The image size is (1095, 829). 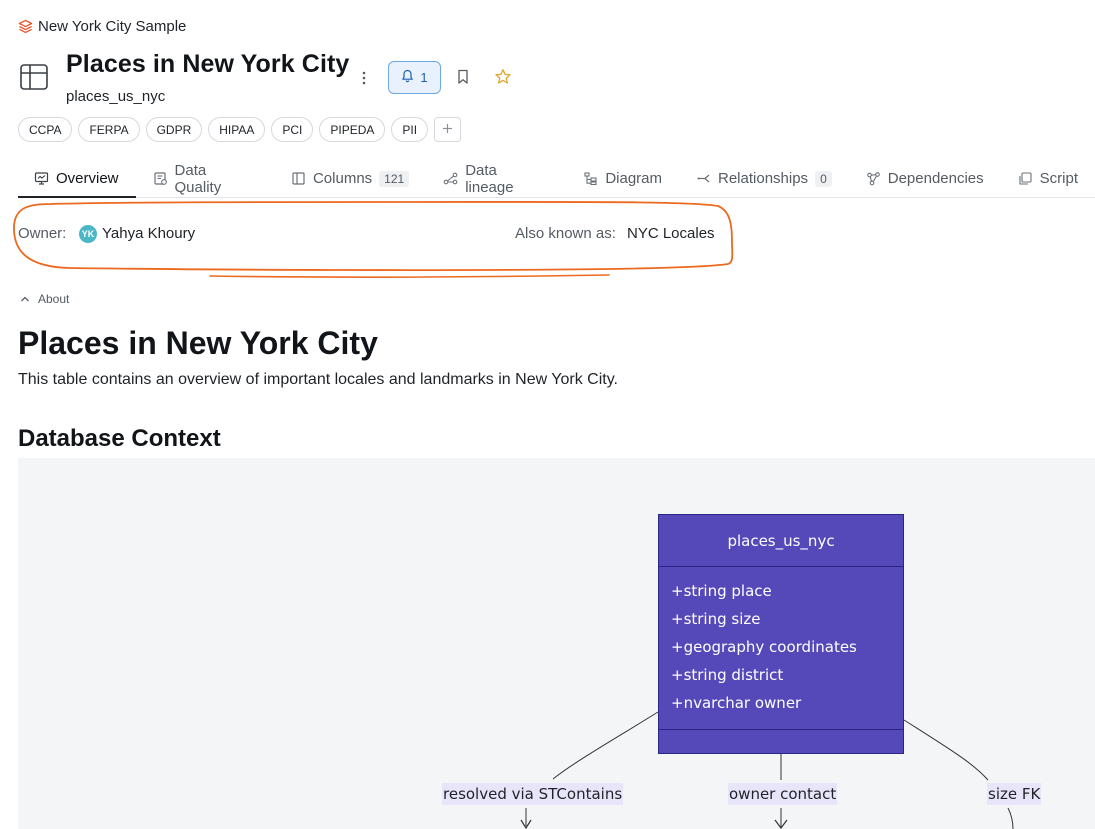 I want to click on more-options-icon, so click(x=364, y=78).